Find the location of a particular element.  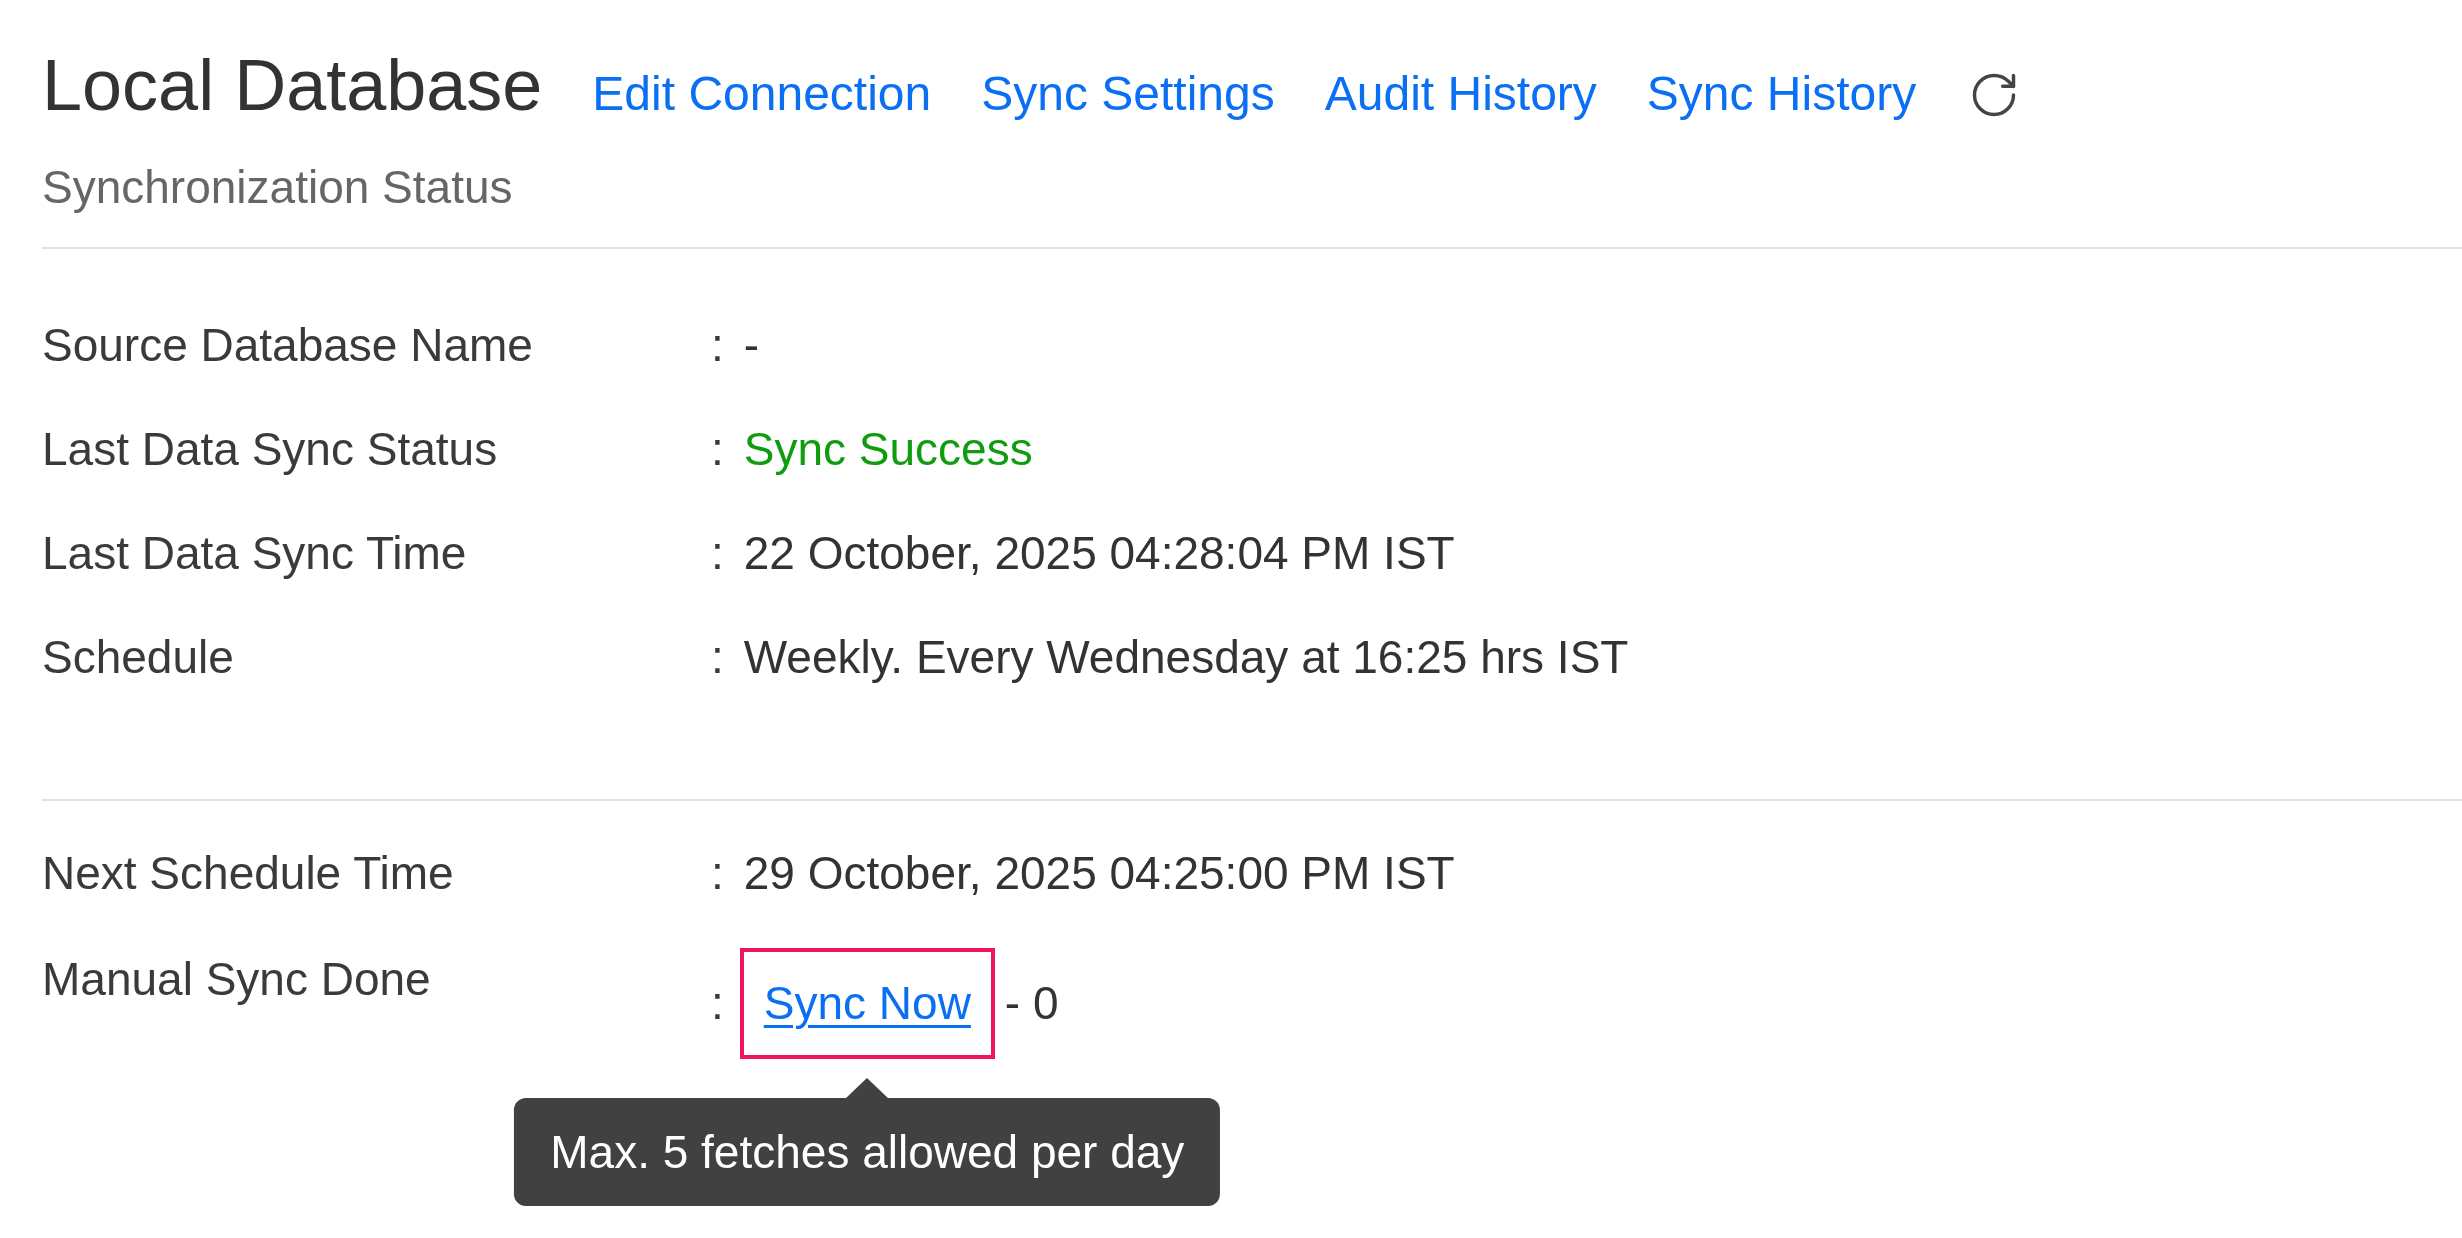

sync-now-link: Sync Now is located at coordinates (867, 1003).